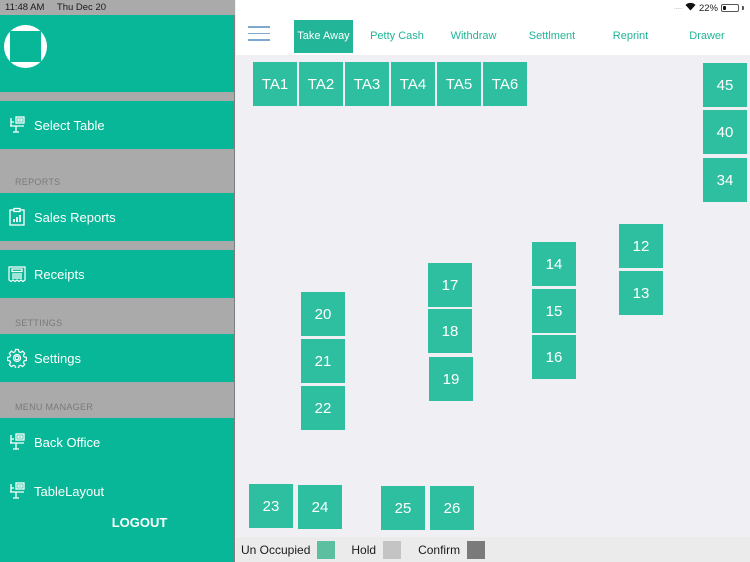  I want to click on tab-settlment: Settlment, so click(552, 36).